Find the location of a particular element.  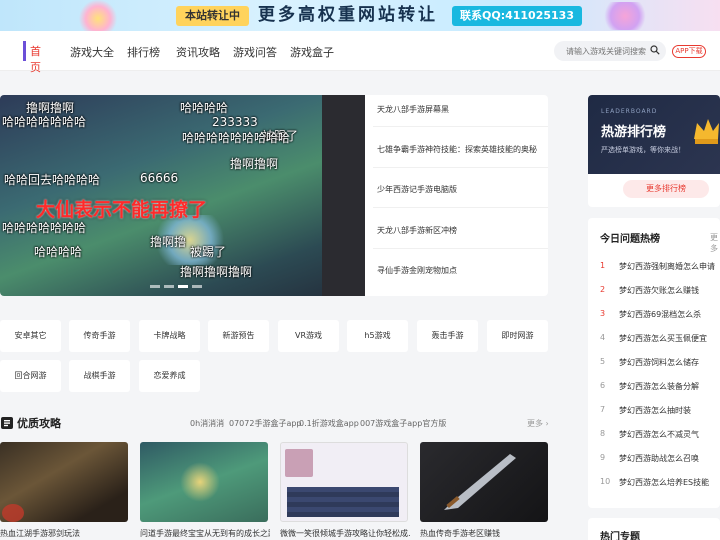

hot-question-item: 梦幻西游怎么不减灵气 is located at coordinates (659, 434).